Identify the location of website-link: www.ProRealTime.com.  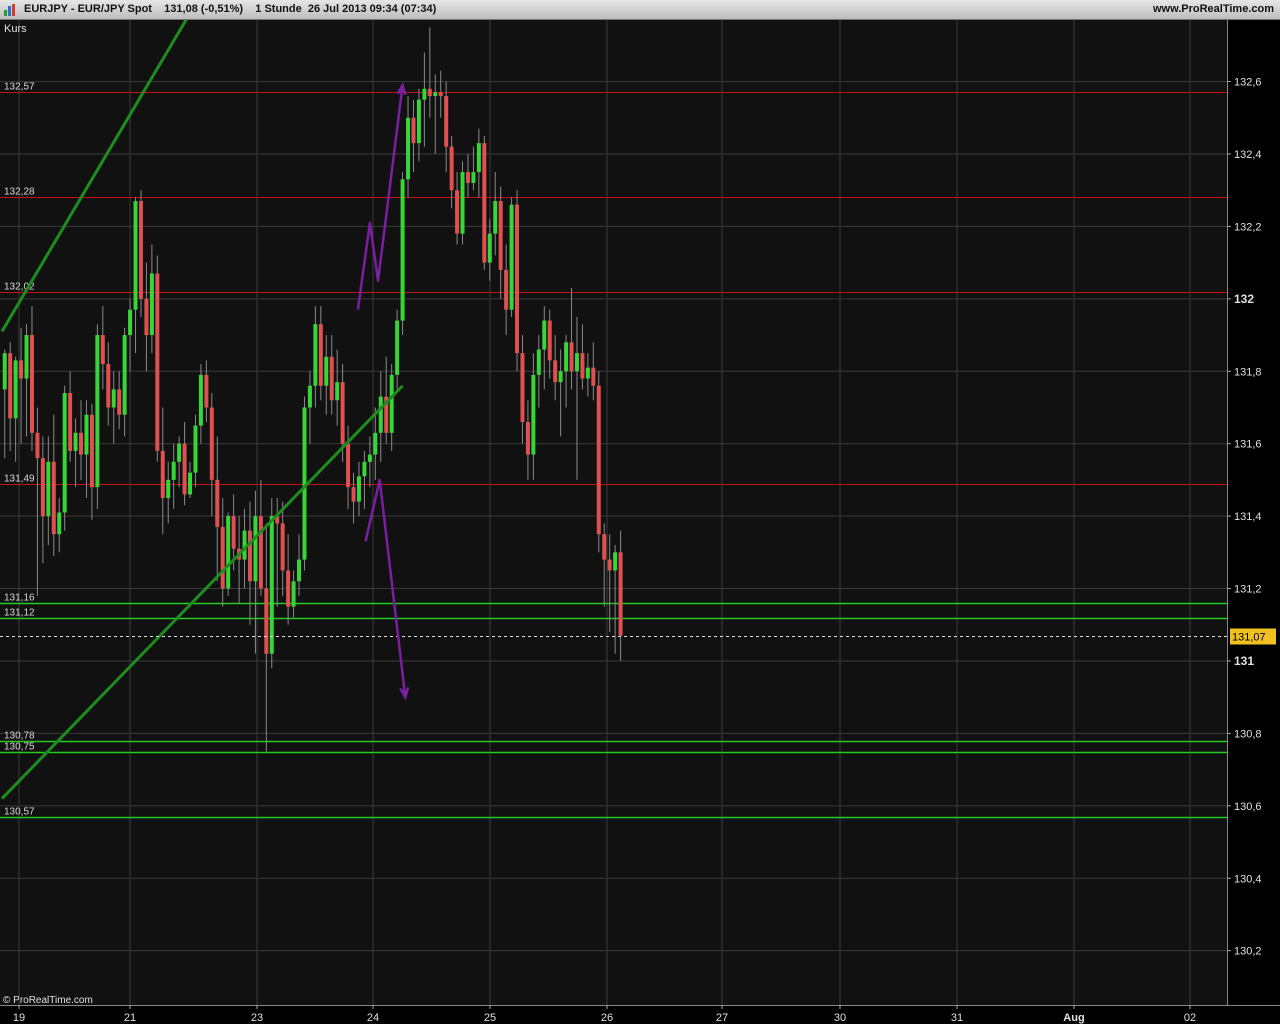
(1213, 9).